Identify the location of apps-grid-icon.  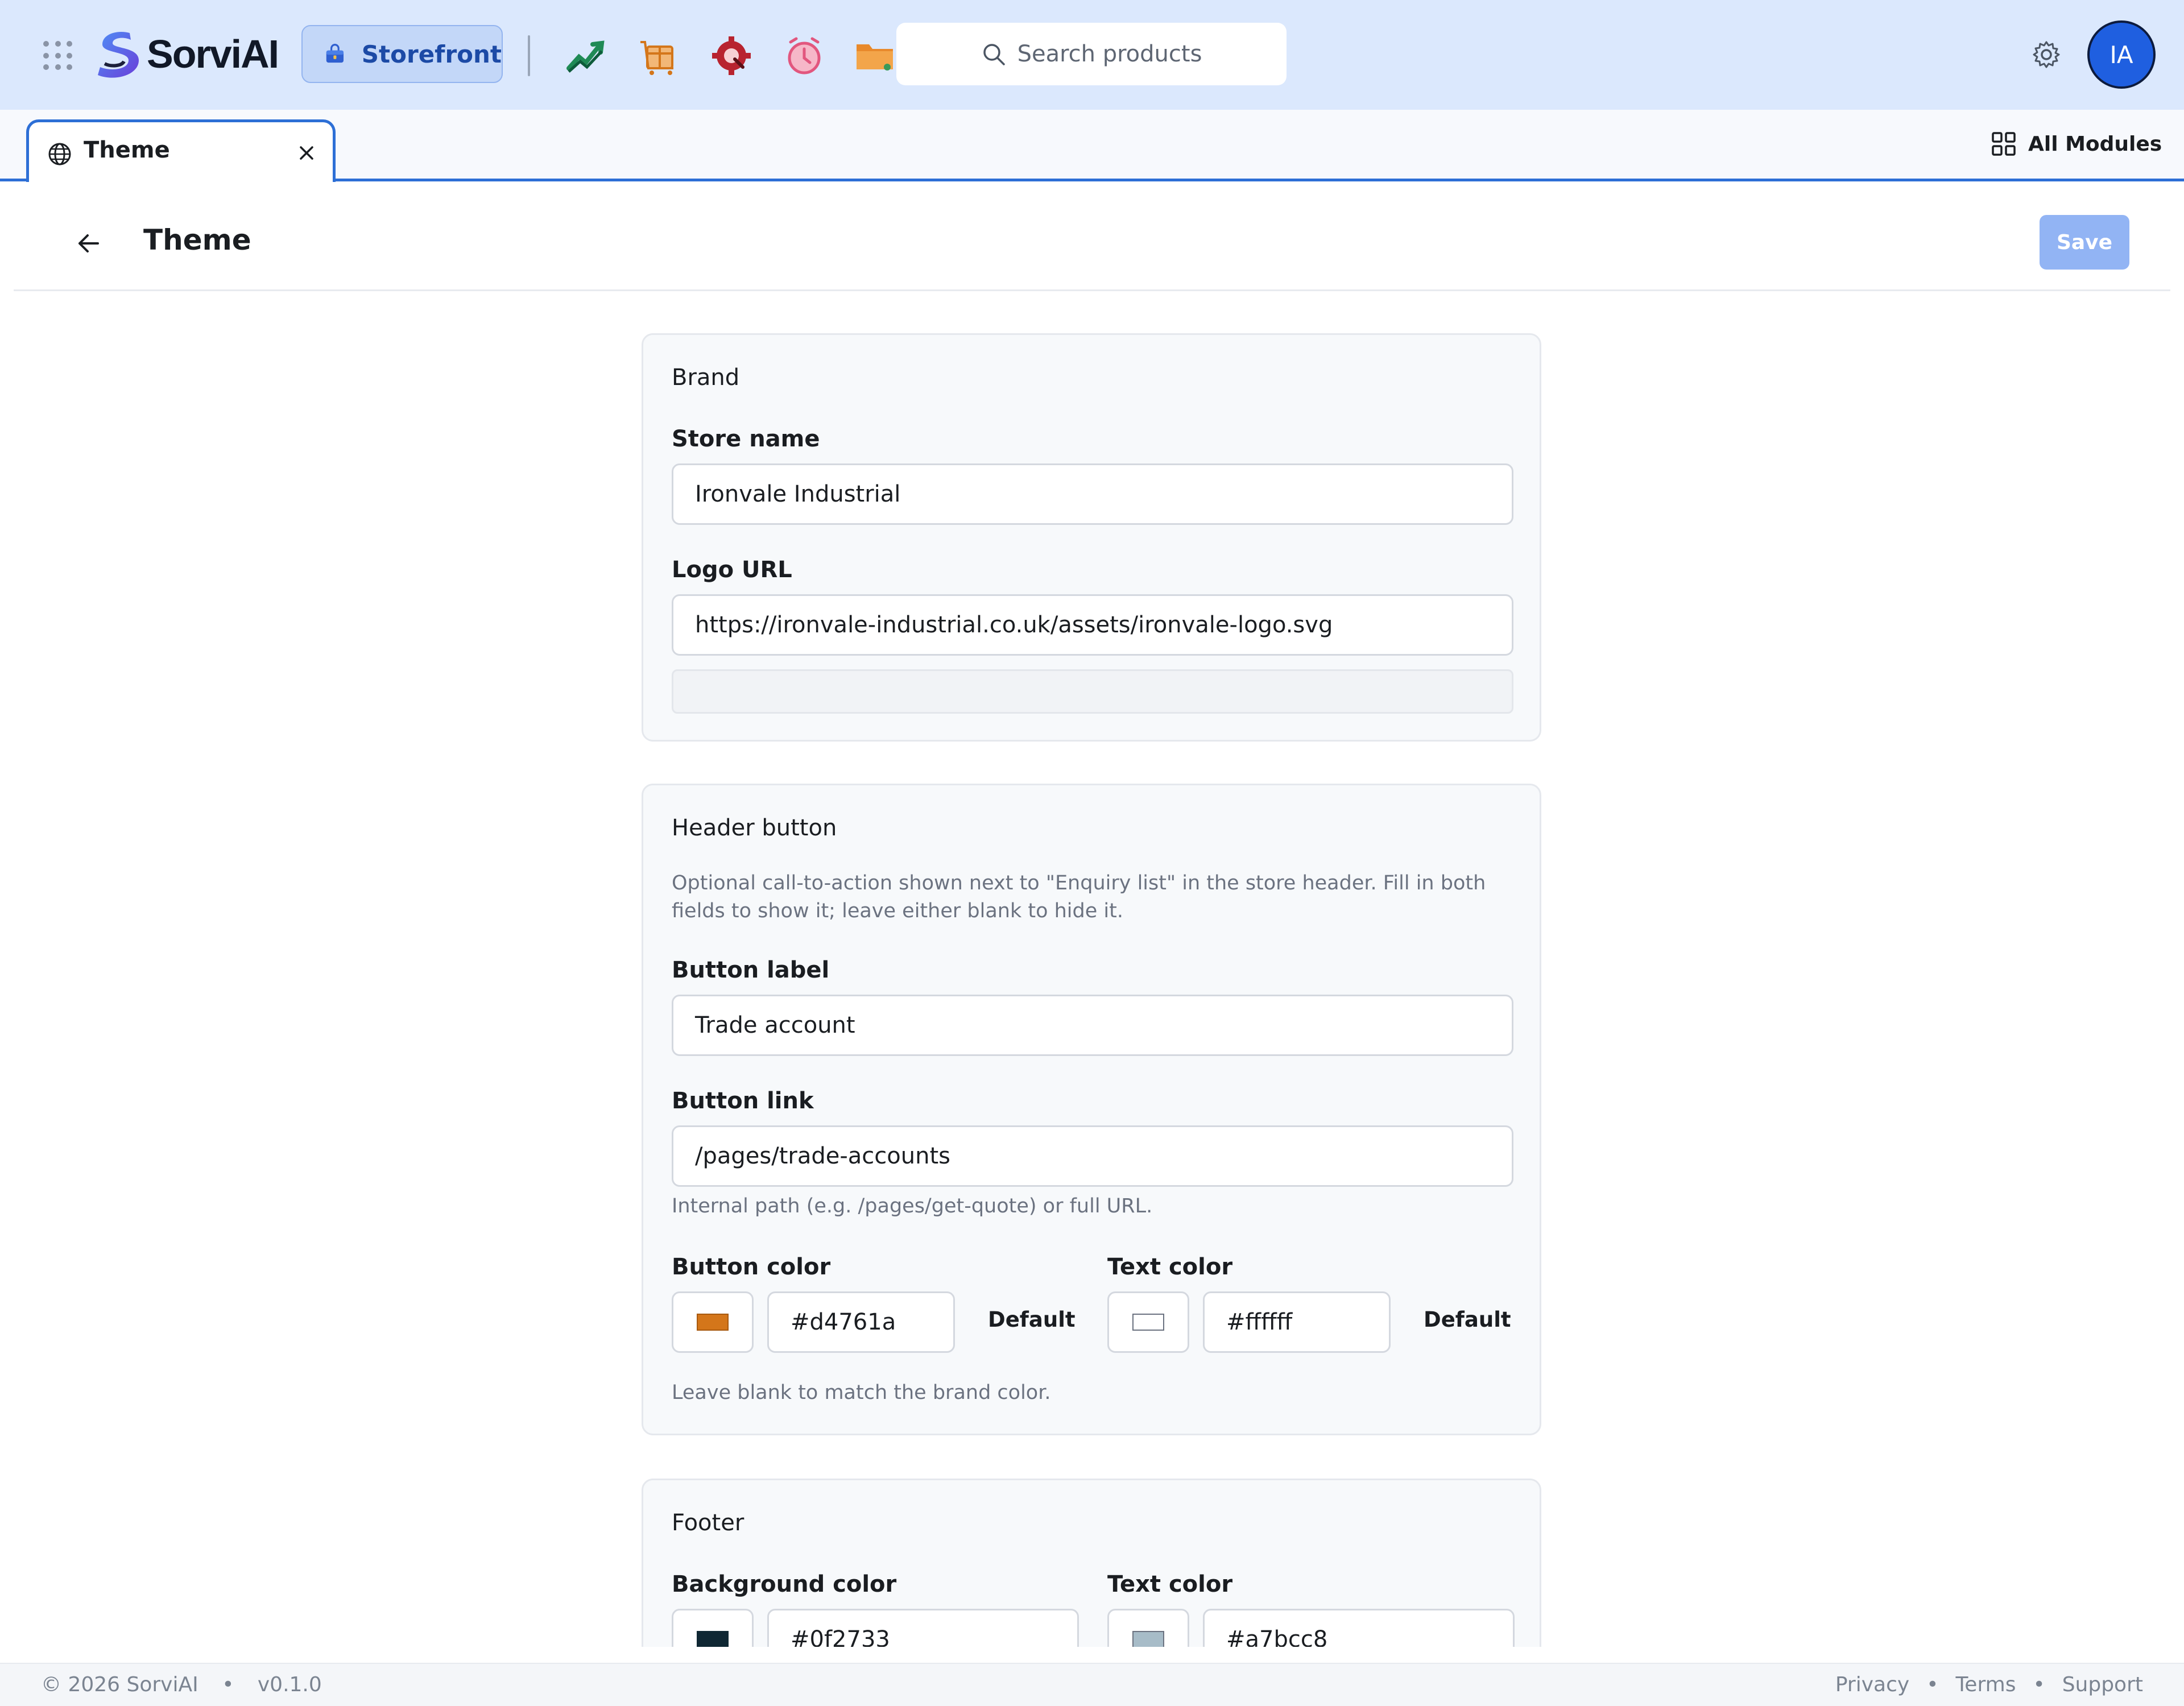
(58, 56).